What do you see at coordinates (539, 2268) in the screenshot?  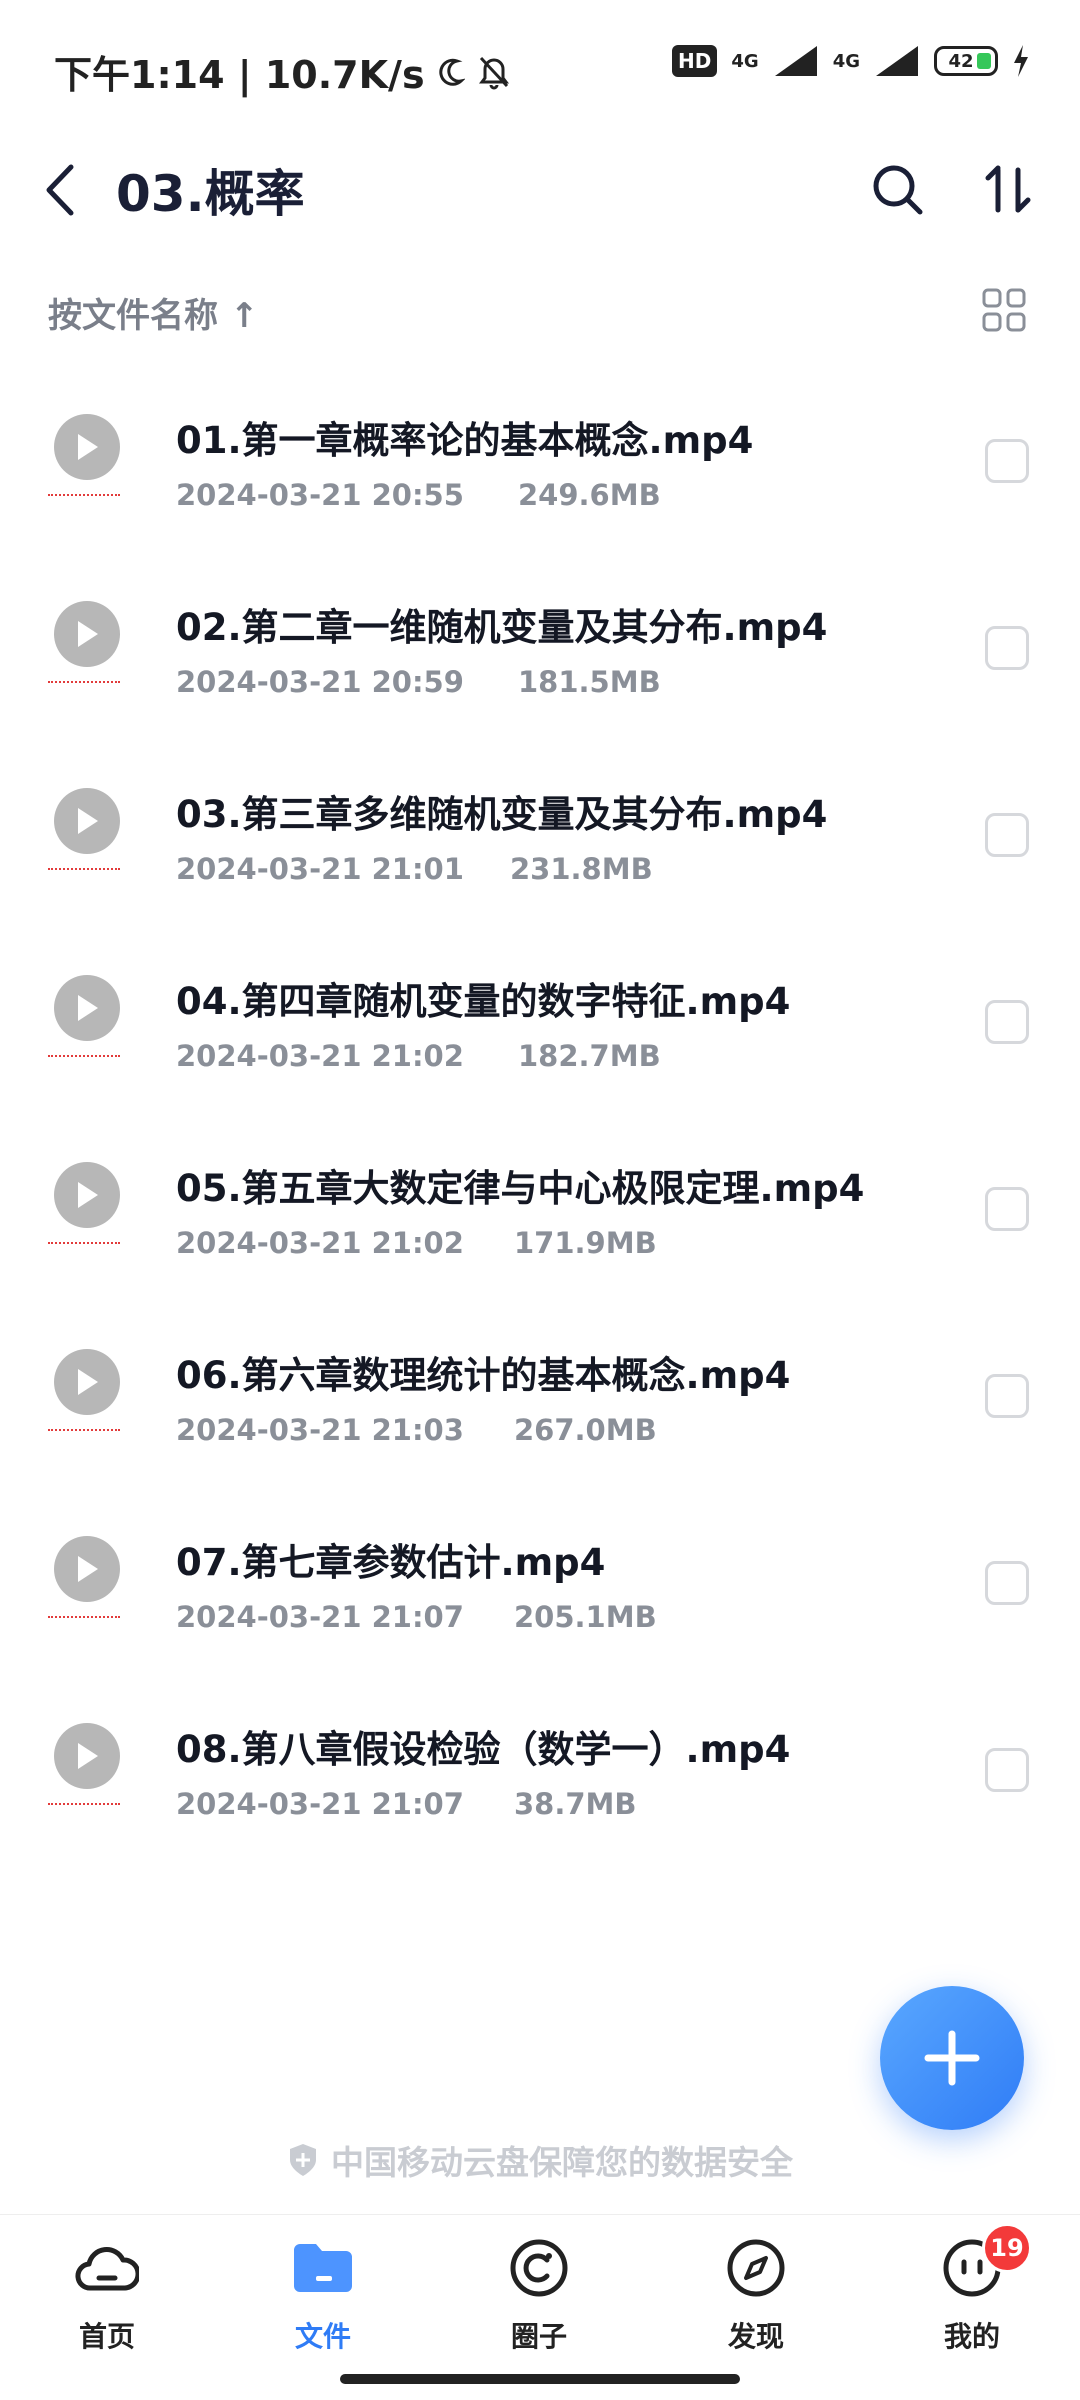 I see `circle-icon` at bounding box center [539, 2268].